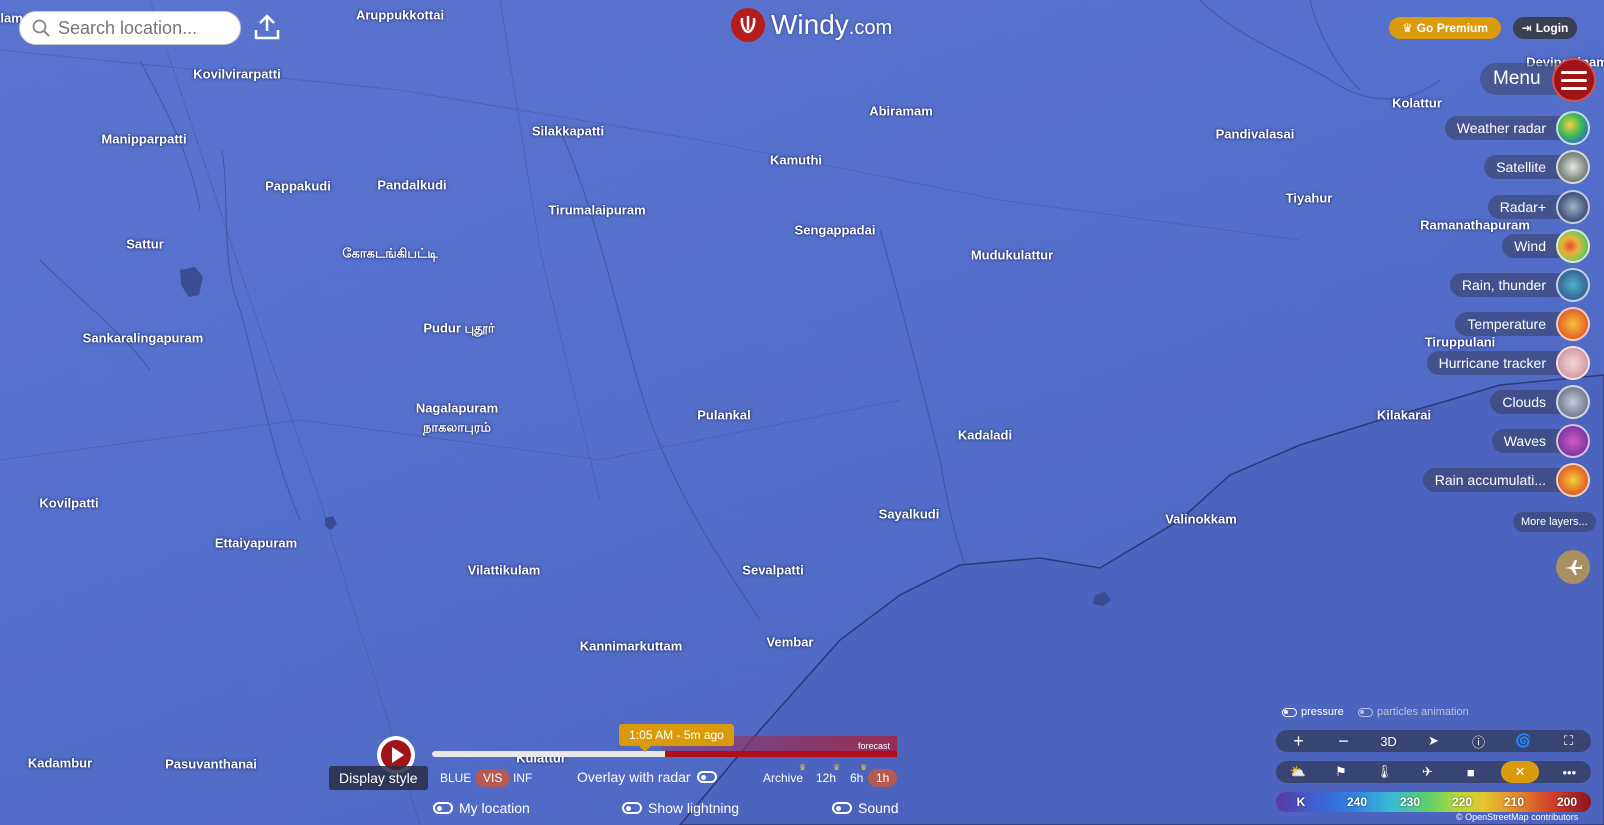  Describe the element at coordinates (909, 514) in the screenshot. I see `place-label: Sayalkudi` at that location.